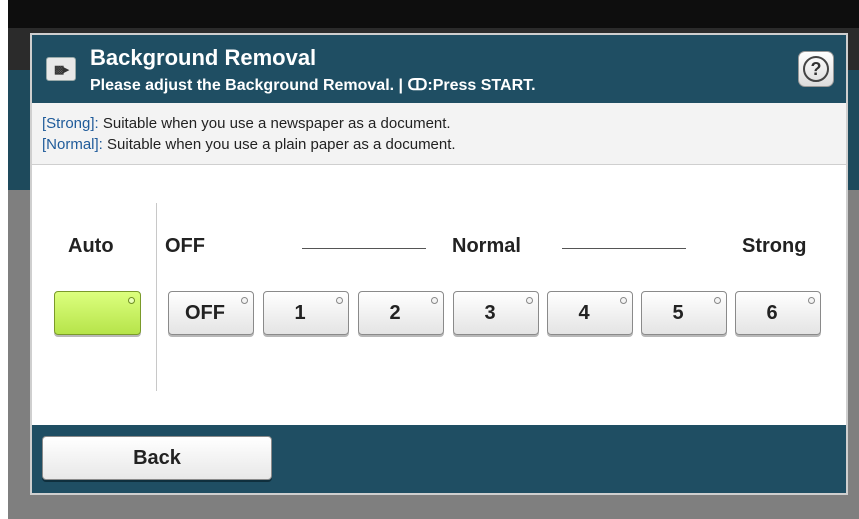  I want to click on level-1-button: 1, so click(306, 313).